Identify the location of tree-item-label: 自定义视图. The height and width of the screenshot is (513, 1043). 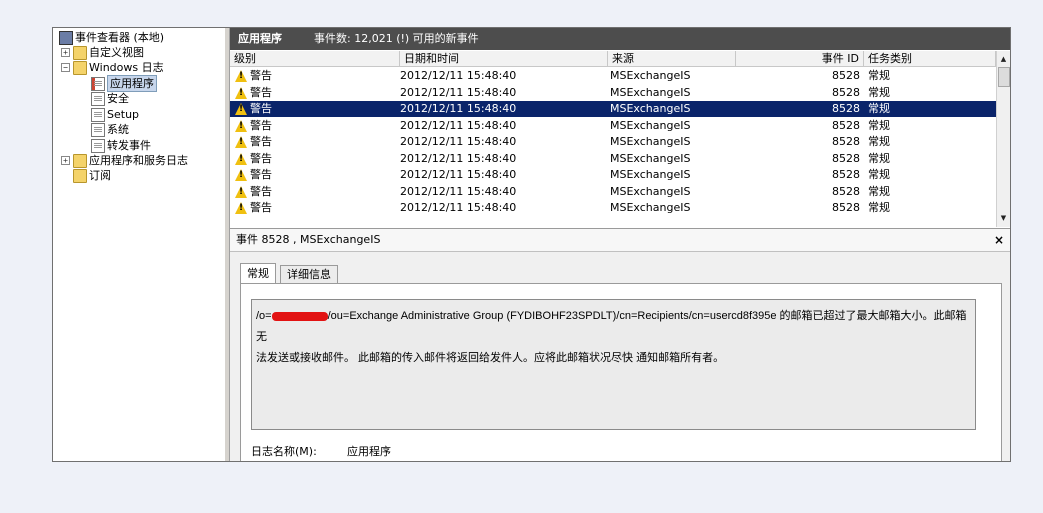
(116, 52).